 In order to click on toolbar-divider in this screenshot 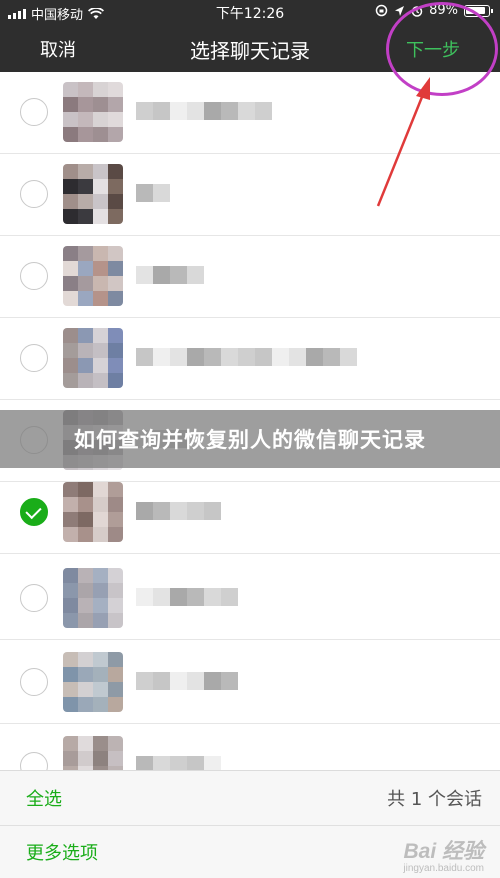, I will do `click(250, 825)`.